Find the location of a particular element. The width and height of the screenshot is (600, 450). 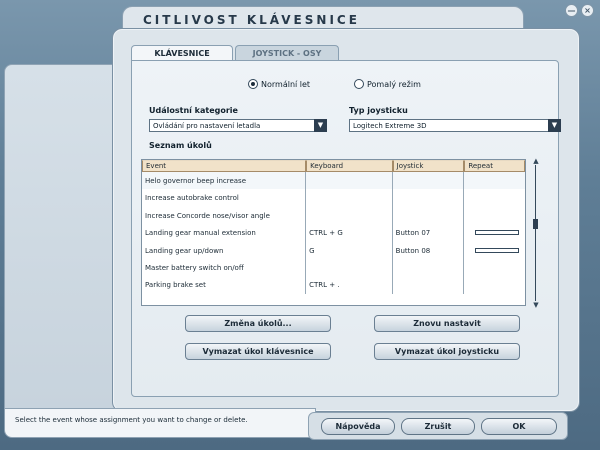

event-cell: Landing gear manual extension is located at coordinates (224, 233).